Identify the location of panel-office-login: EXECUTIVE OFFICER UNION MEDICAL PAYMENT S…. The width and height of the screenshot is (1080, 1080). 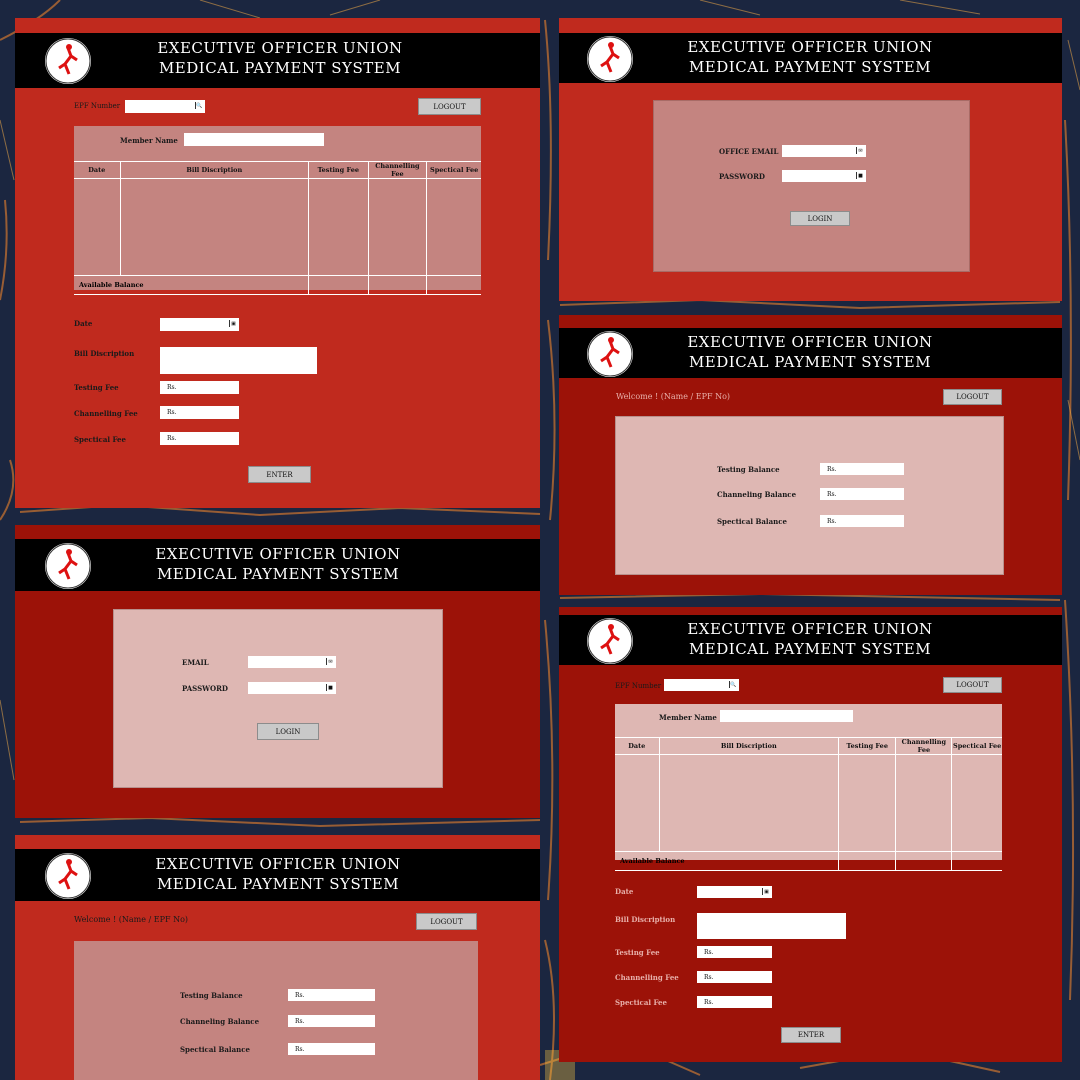
(810, 159).